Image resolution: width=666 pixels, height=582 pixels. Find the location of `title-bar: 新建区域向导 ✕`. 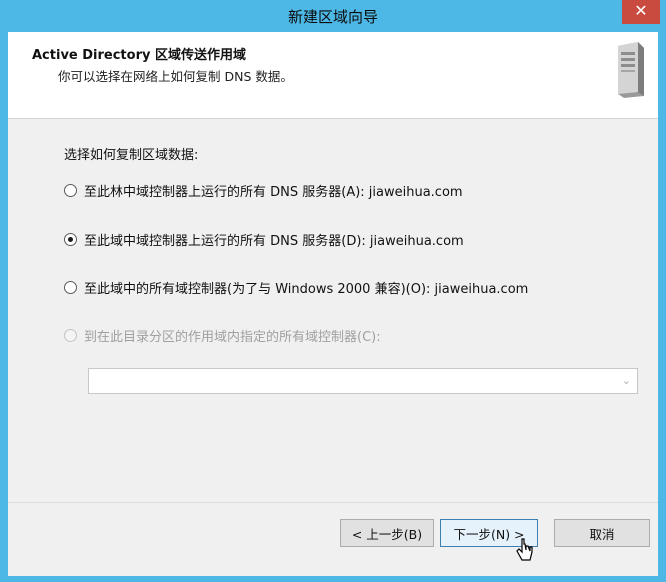

title-bar: 新建区域向导 ✕ is located at coordinates (333, 16).